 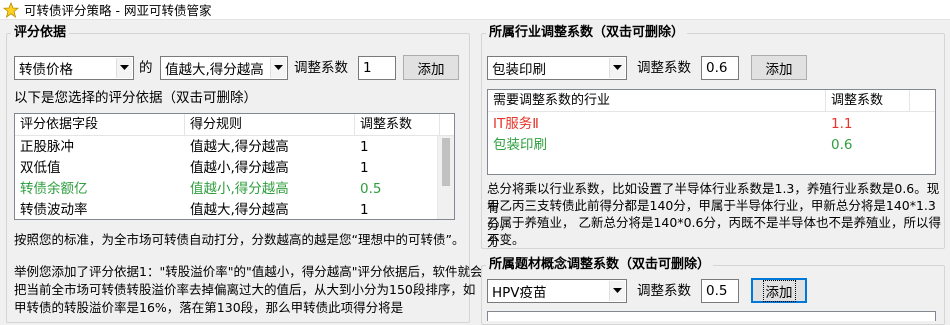 I want to click on industry-cell-coef: 0.6, so click(x=842, y=145).